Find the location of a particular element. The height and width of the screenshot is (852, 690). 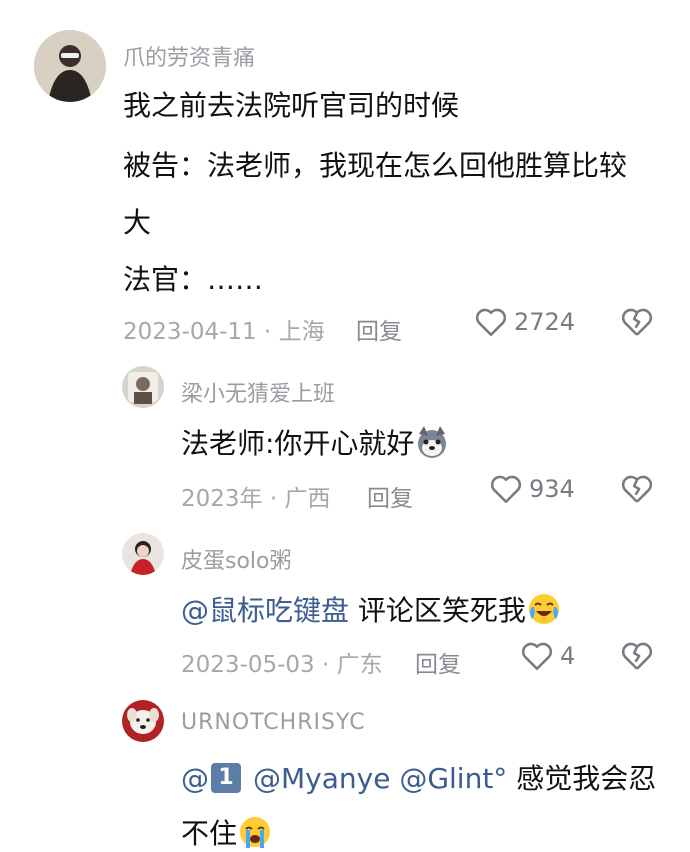

like-button: 4 is located at coordinates (547, 656).